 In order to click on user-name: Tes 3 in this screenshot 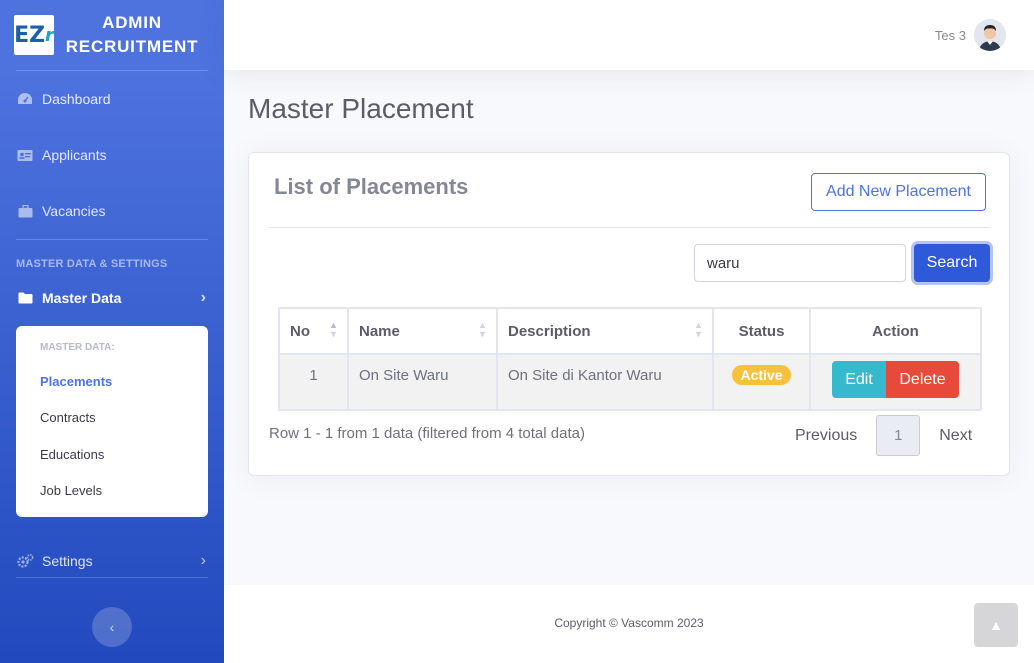, I will do `click(950, 35)`.